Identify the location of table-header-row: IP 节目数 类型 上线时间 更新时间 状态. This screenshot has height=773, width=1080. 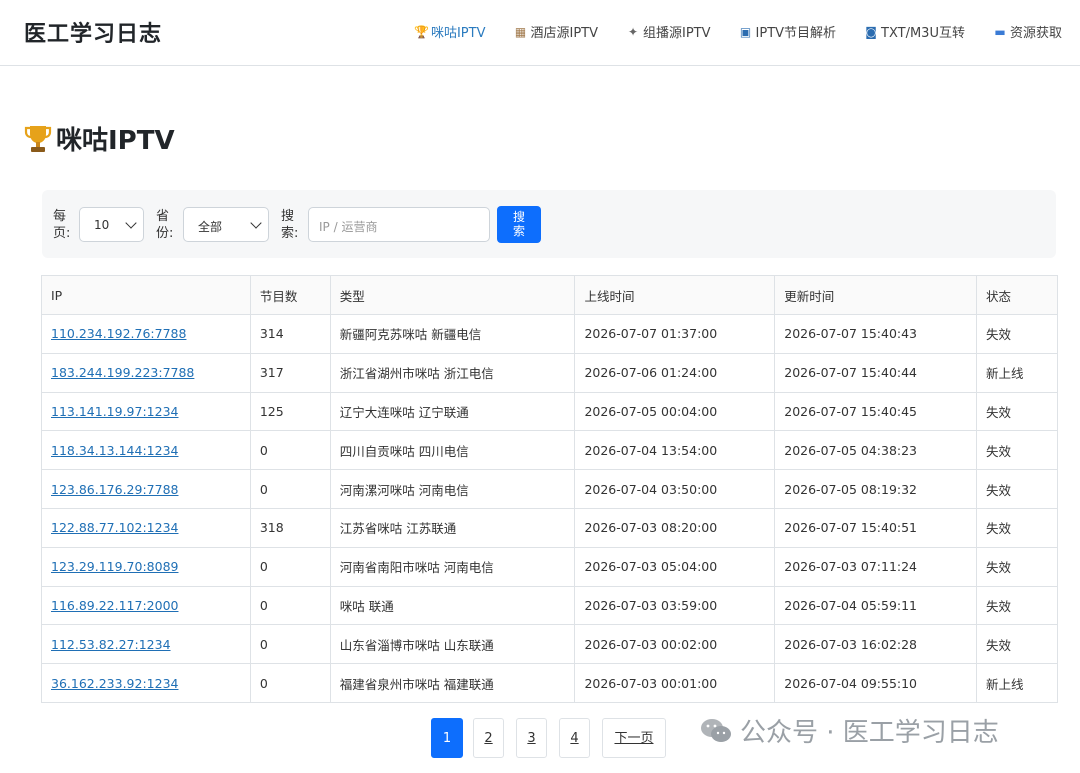
(549, 295).